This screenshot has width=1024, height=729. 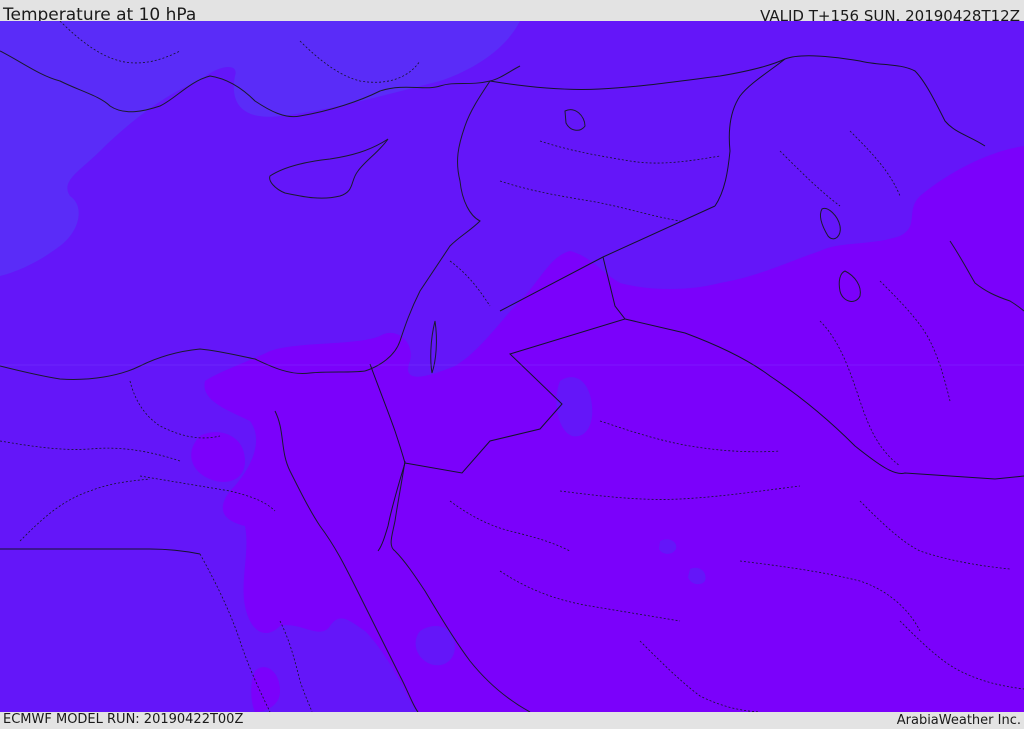 What do you see at coordinates (123, 719) in the screenshot?
I see `model-run: ECMWF MODEL RUN: 20190422T00Z` at bounding box center [123, 719].